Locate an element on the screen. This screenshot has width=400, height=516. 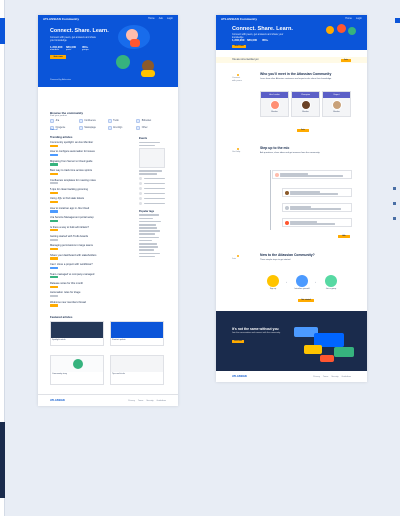
trending-item: Confluence templates for meeting notes is located at coordinates (90, 182).